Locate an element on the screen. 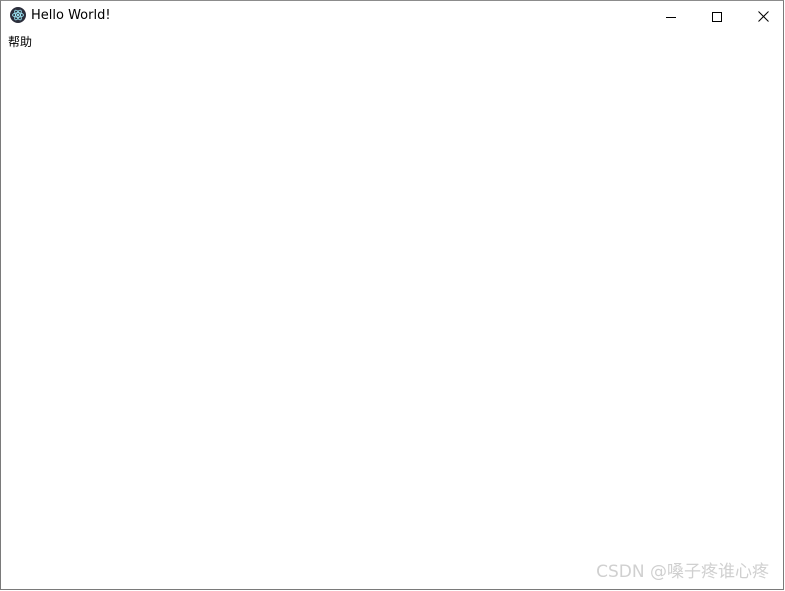 This screenshot has width=785, height=591. watermark: CSDN @嗓子疼谁心疼 is located at coordinates (682, 572).